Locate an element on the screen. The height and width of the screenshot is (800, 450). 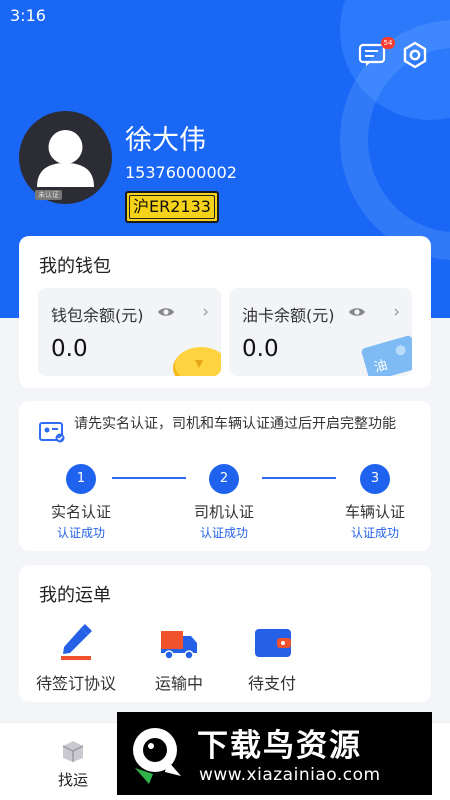
box-icon is located at coordinates (73, 751).